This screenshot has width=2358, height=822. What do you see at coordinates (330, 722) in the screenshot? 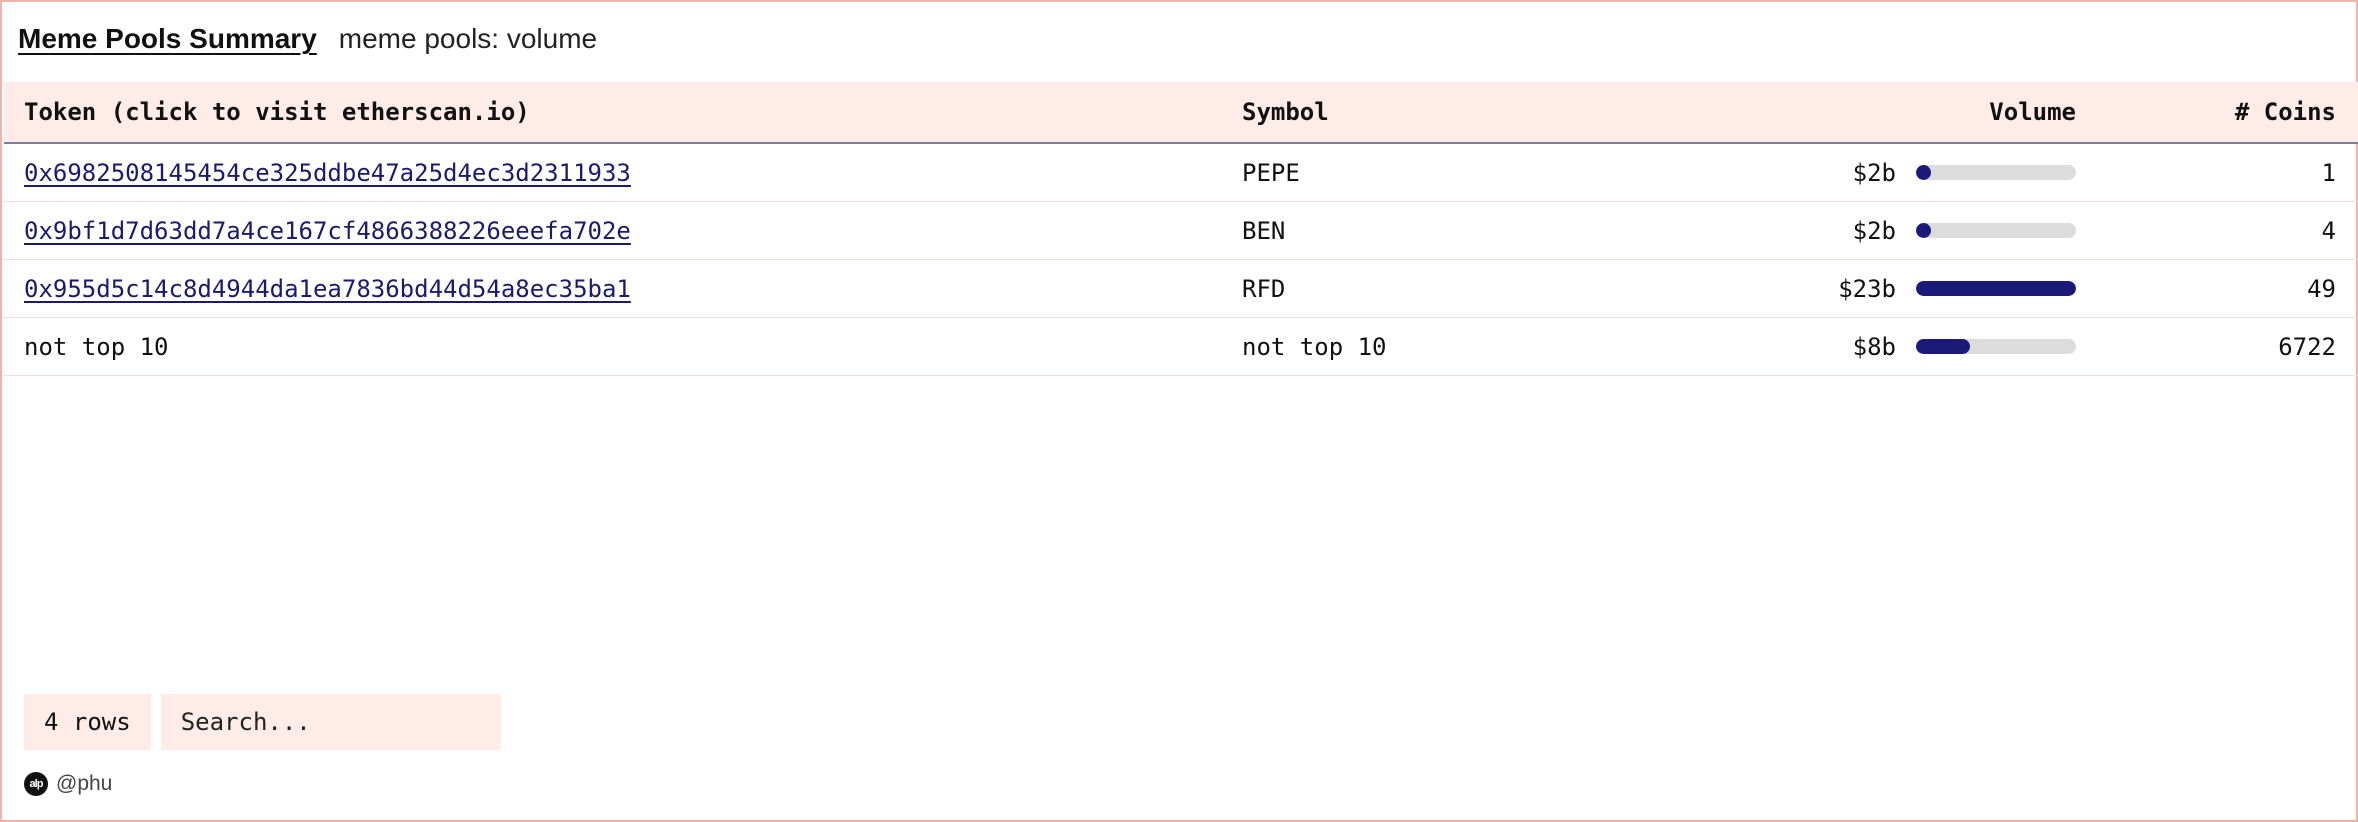
I see `search-input` at bounding box center [330, 722].